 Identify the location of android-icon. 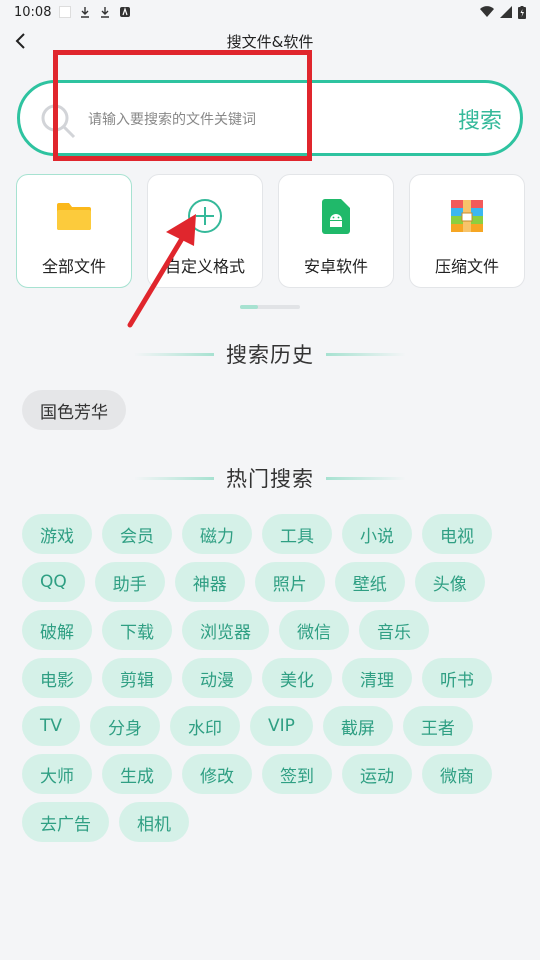
(336, 216).